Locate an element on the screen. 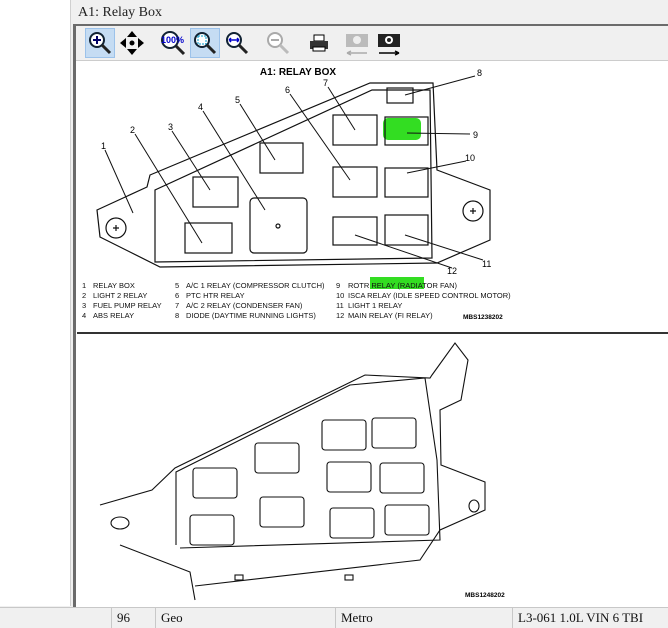 The height and width of the screenshot is (628, 668). legend-label: MAIN RELAY (FI RELAY) is located at coordinates (390, 315).